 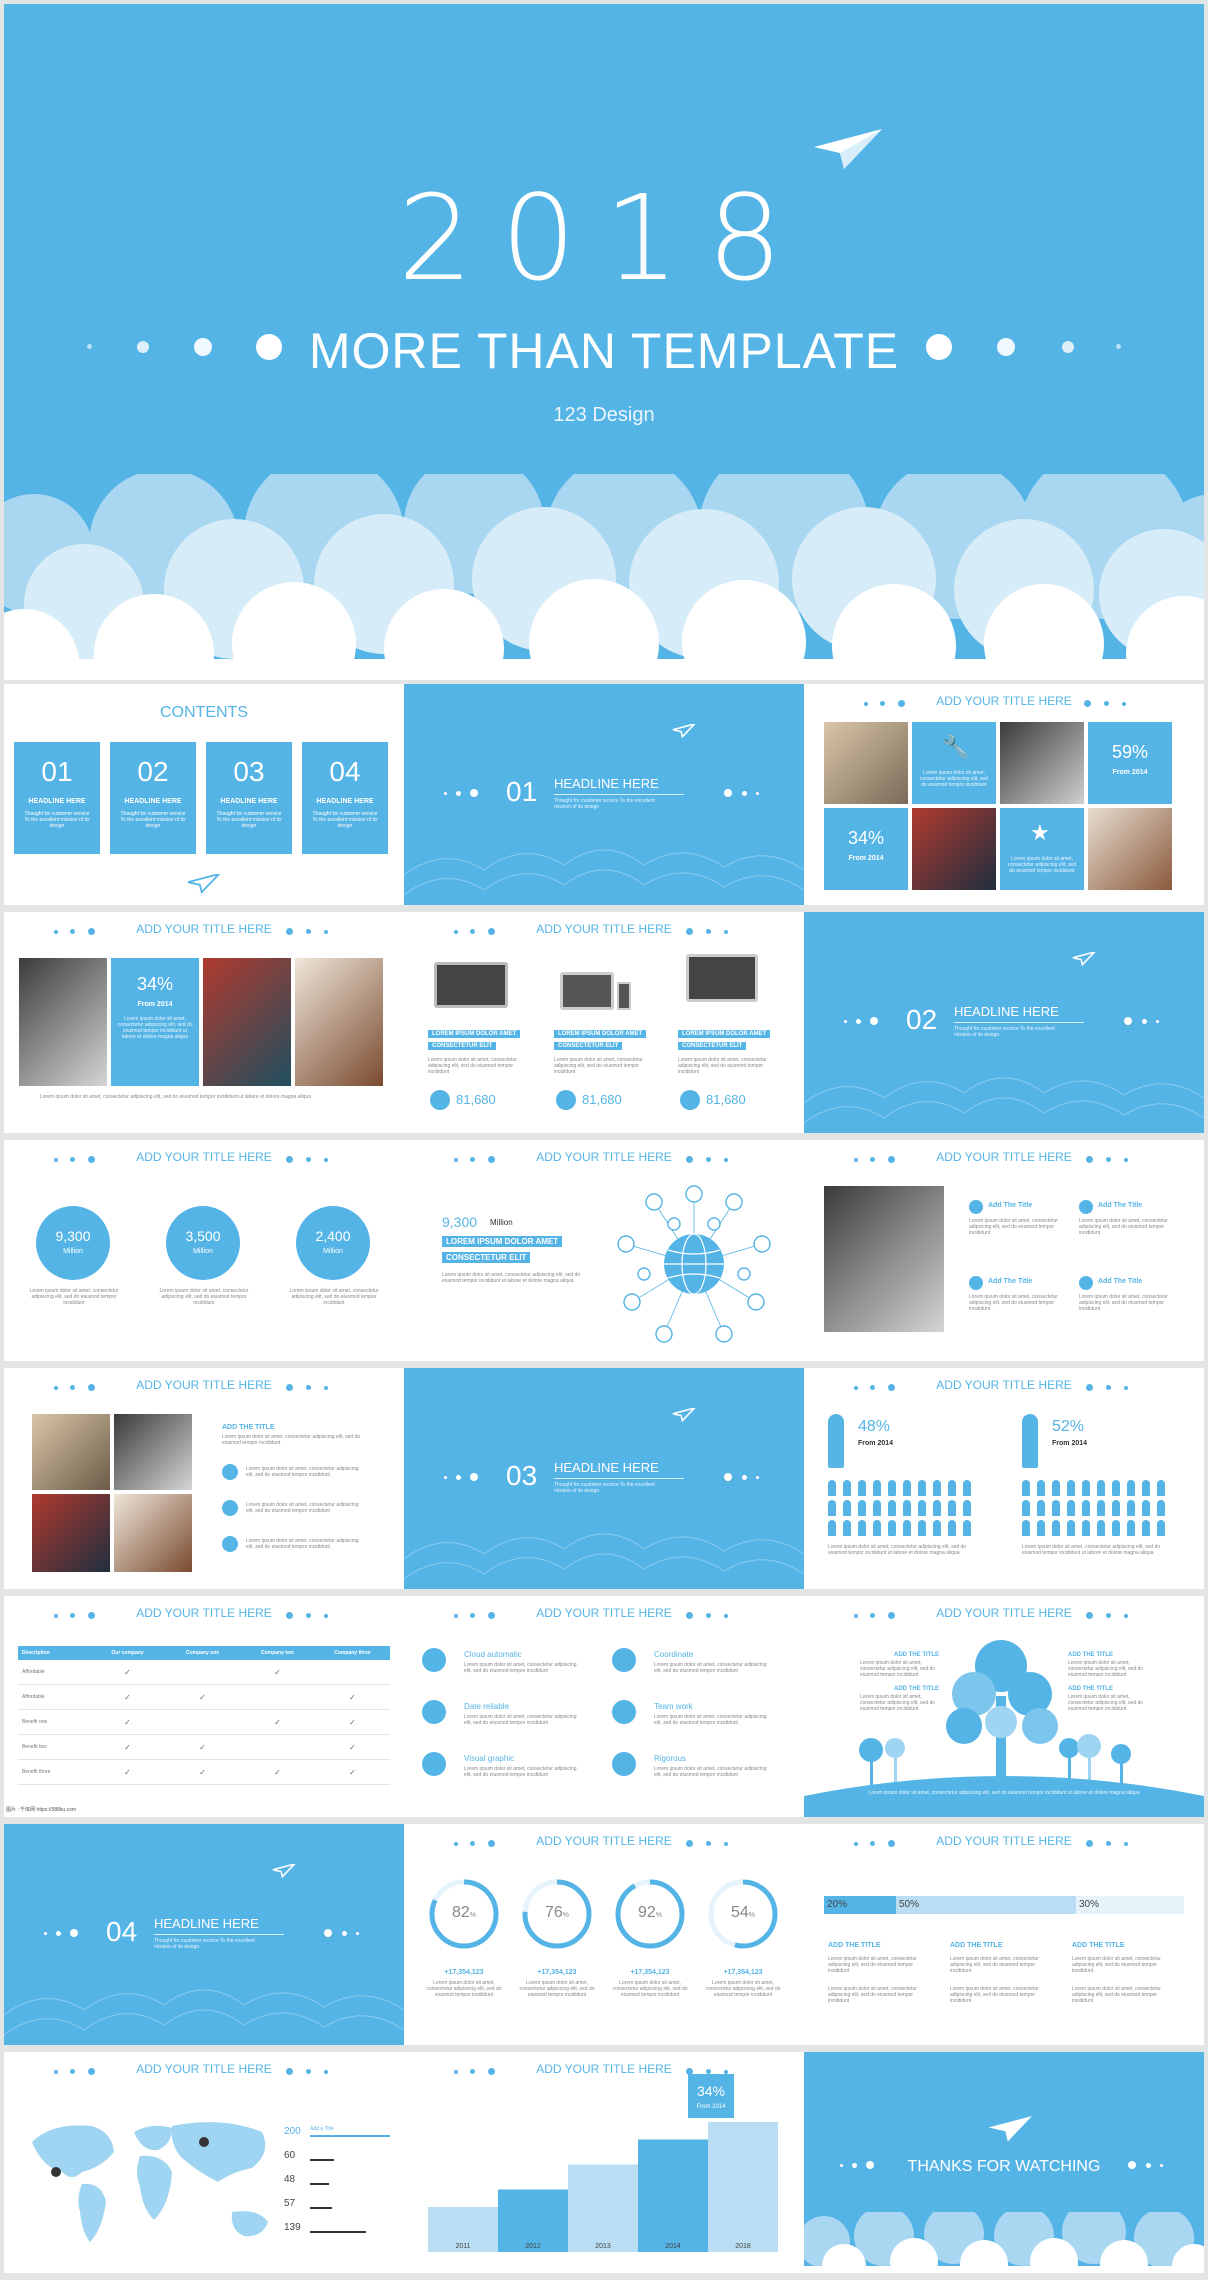 I want to click on stat-value: 34%, so click(x=155, y=984).